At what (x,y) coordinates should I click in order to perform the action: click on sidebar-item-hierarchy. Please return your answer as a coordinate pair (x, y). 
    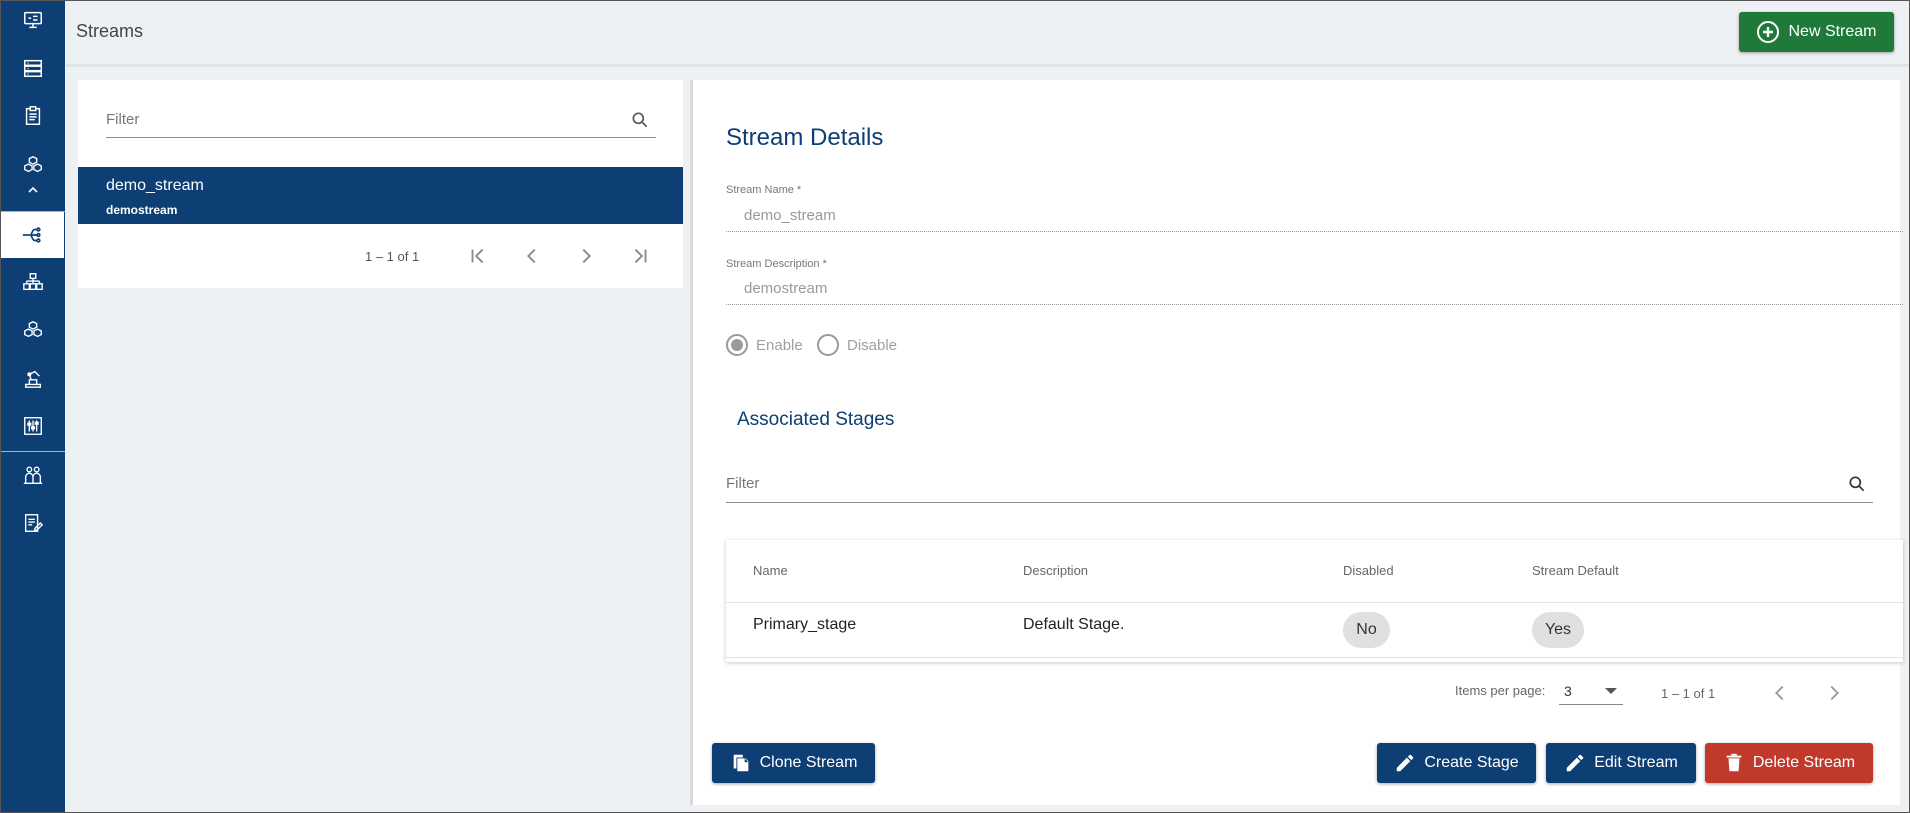
    Looking at the image, I should click on (32, 282).